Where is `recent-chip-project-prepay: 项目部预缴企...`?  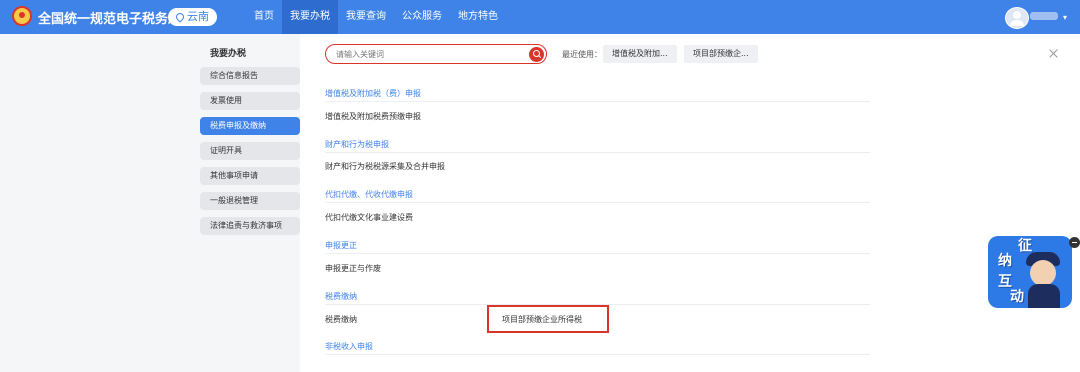
recent-chip-project-prepay: 项目部预缴企... is located at coordinates (721, 54).